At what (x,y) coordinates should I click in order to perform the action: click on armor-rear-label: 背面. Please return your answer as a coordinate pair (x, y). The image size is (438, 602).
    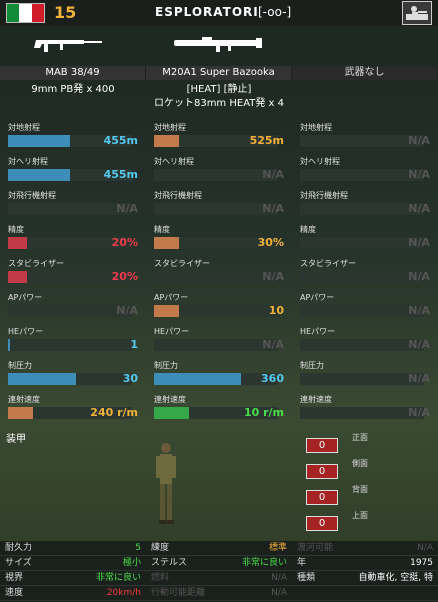
    Looking at the image, I should click on (360, 489).